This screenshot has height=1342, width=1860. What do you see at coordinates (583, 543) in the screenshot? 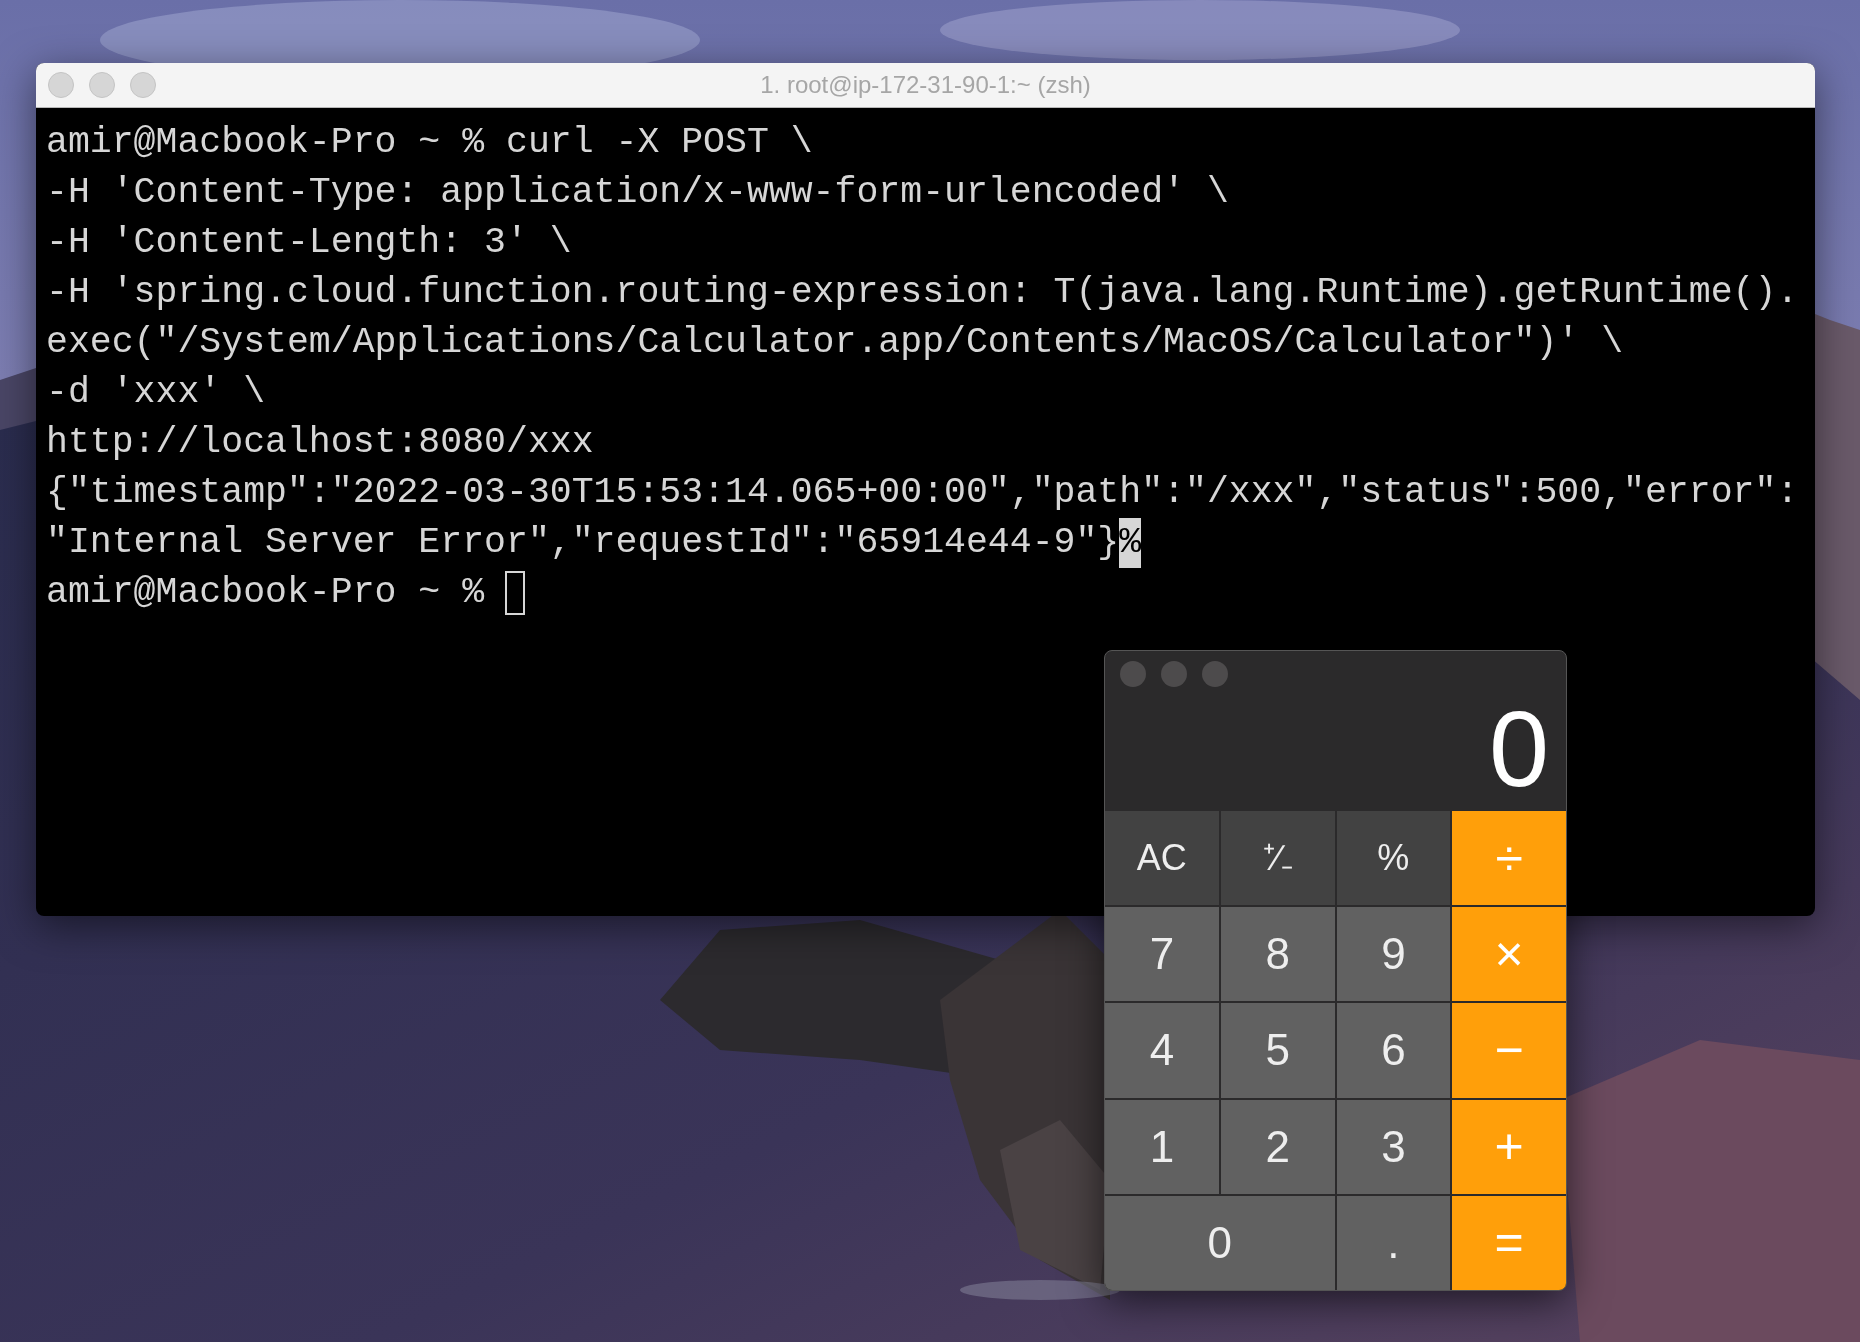
I see `terminal-line: "Internal Server Error","requestId":"65914e44-9"}` at bounding box center [583, 543].